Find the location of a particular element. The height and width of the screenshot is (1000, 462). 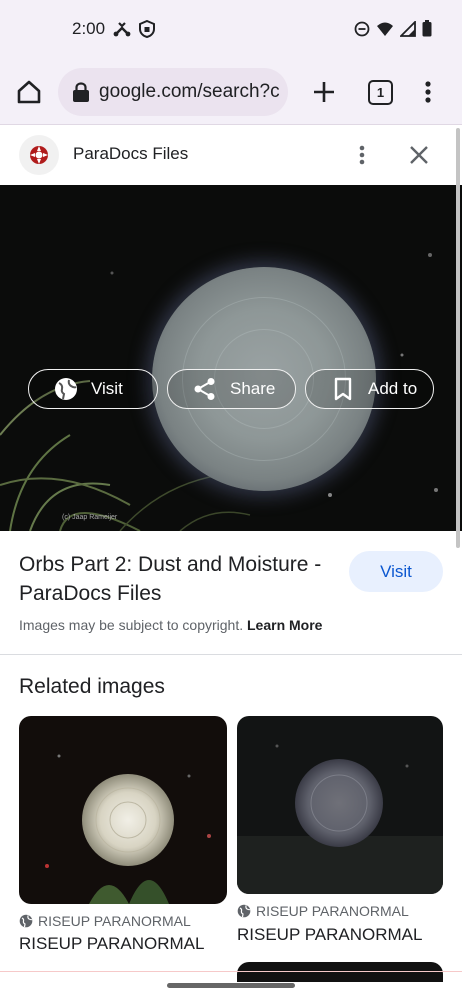

shield-icon is located at coordinates (147, 31).